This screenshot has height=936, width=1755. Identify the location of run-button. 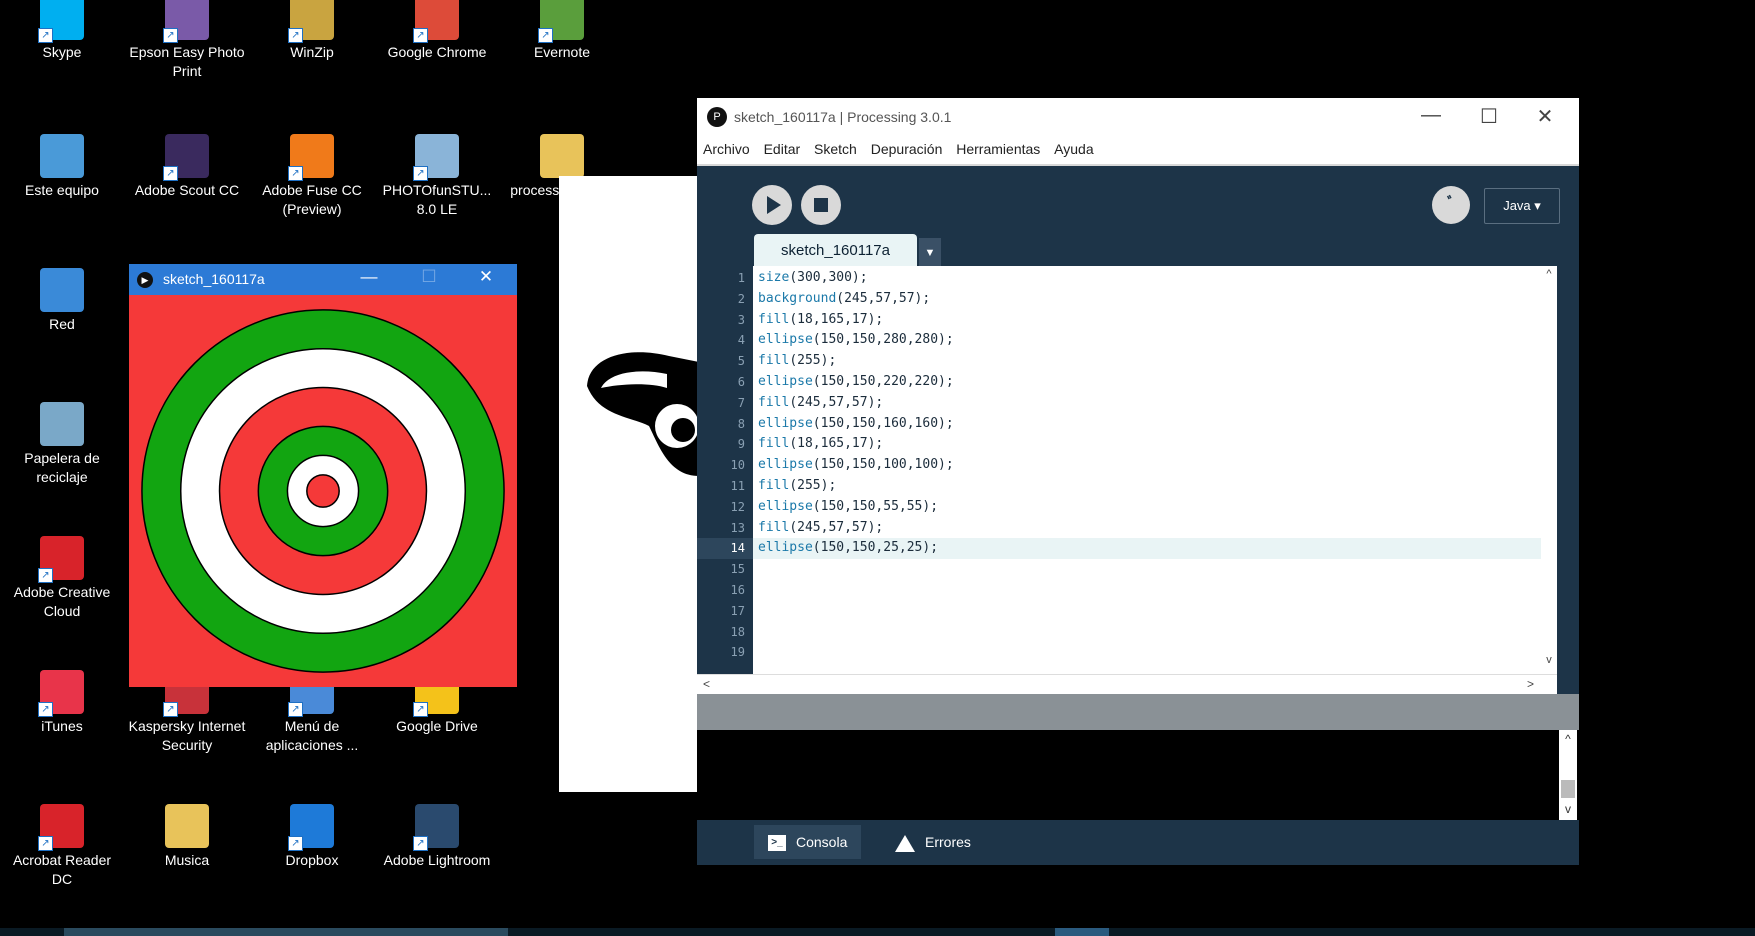
(772, 205).